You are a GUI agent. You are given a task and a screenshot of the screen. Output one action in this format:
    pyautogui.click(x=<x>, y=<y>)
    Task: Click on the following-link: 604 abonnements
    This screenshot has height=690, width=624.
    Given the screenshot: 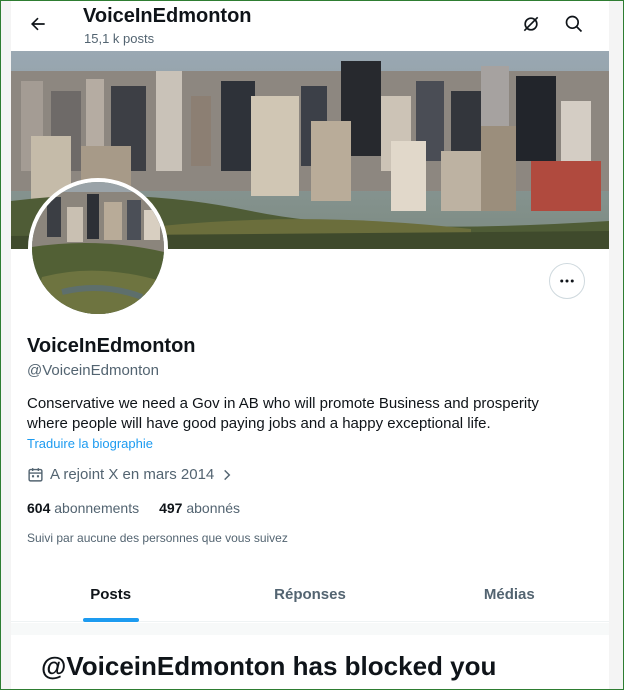 What is the action you would take?
    pyautogui.click(x=83, y=508)
    